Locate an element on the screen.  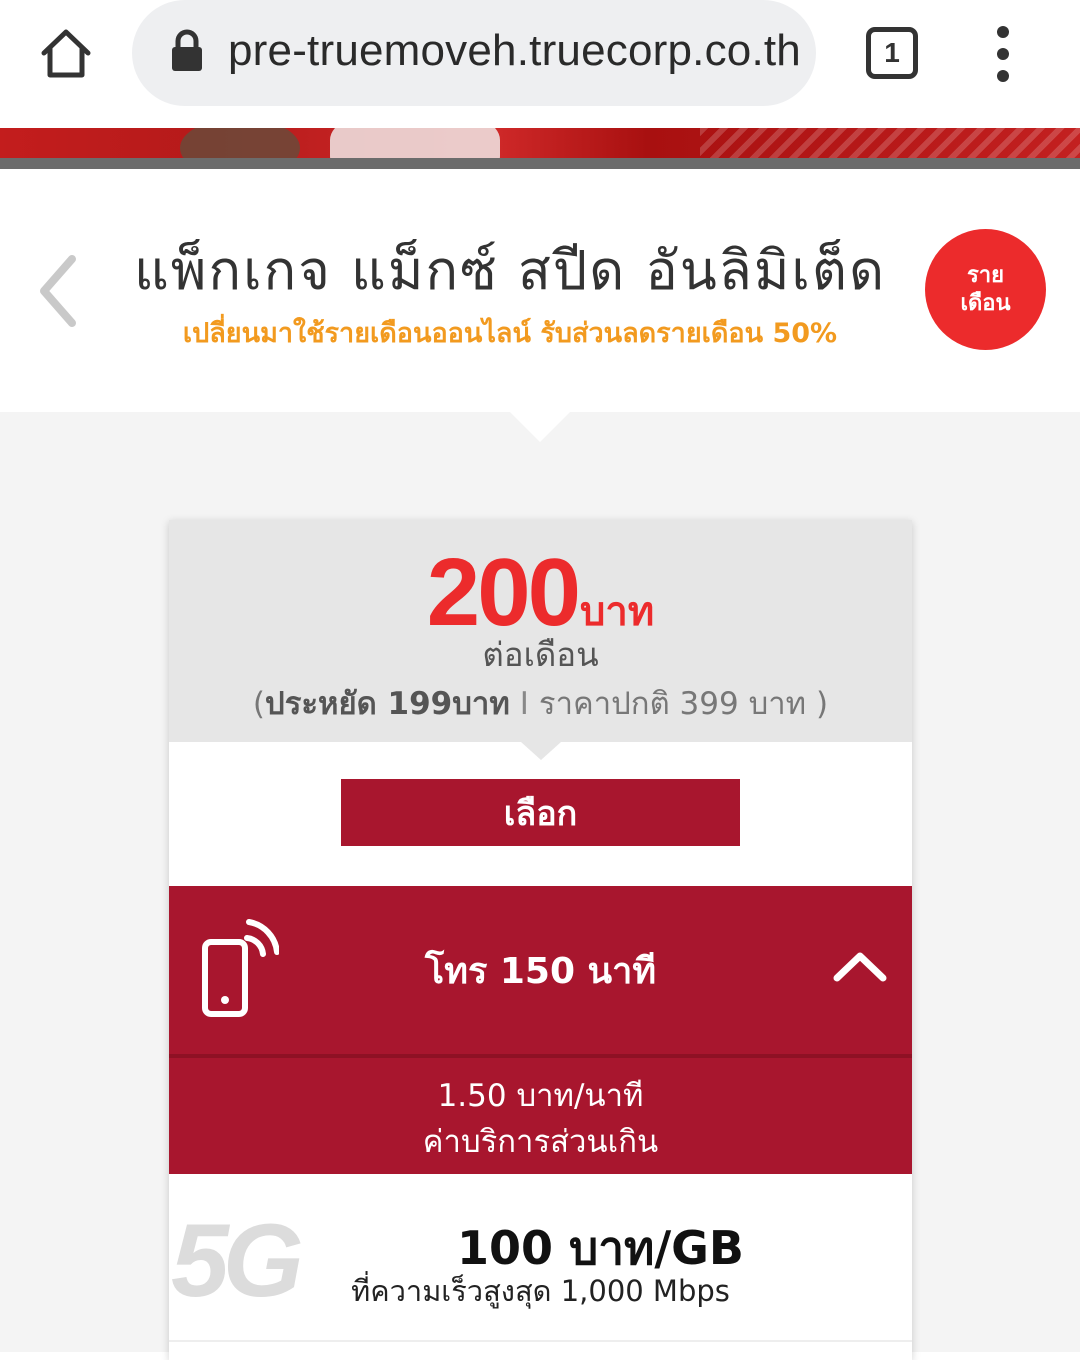
home-icon is located at coordinates (66, 53).